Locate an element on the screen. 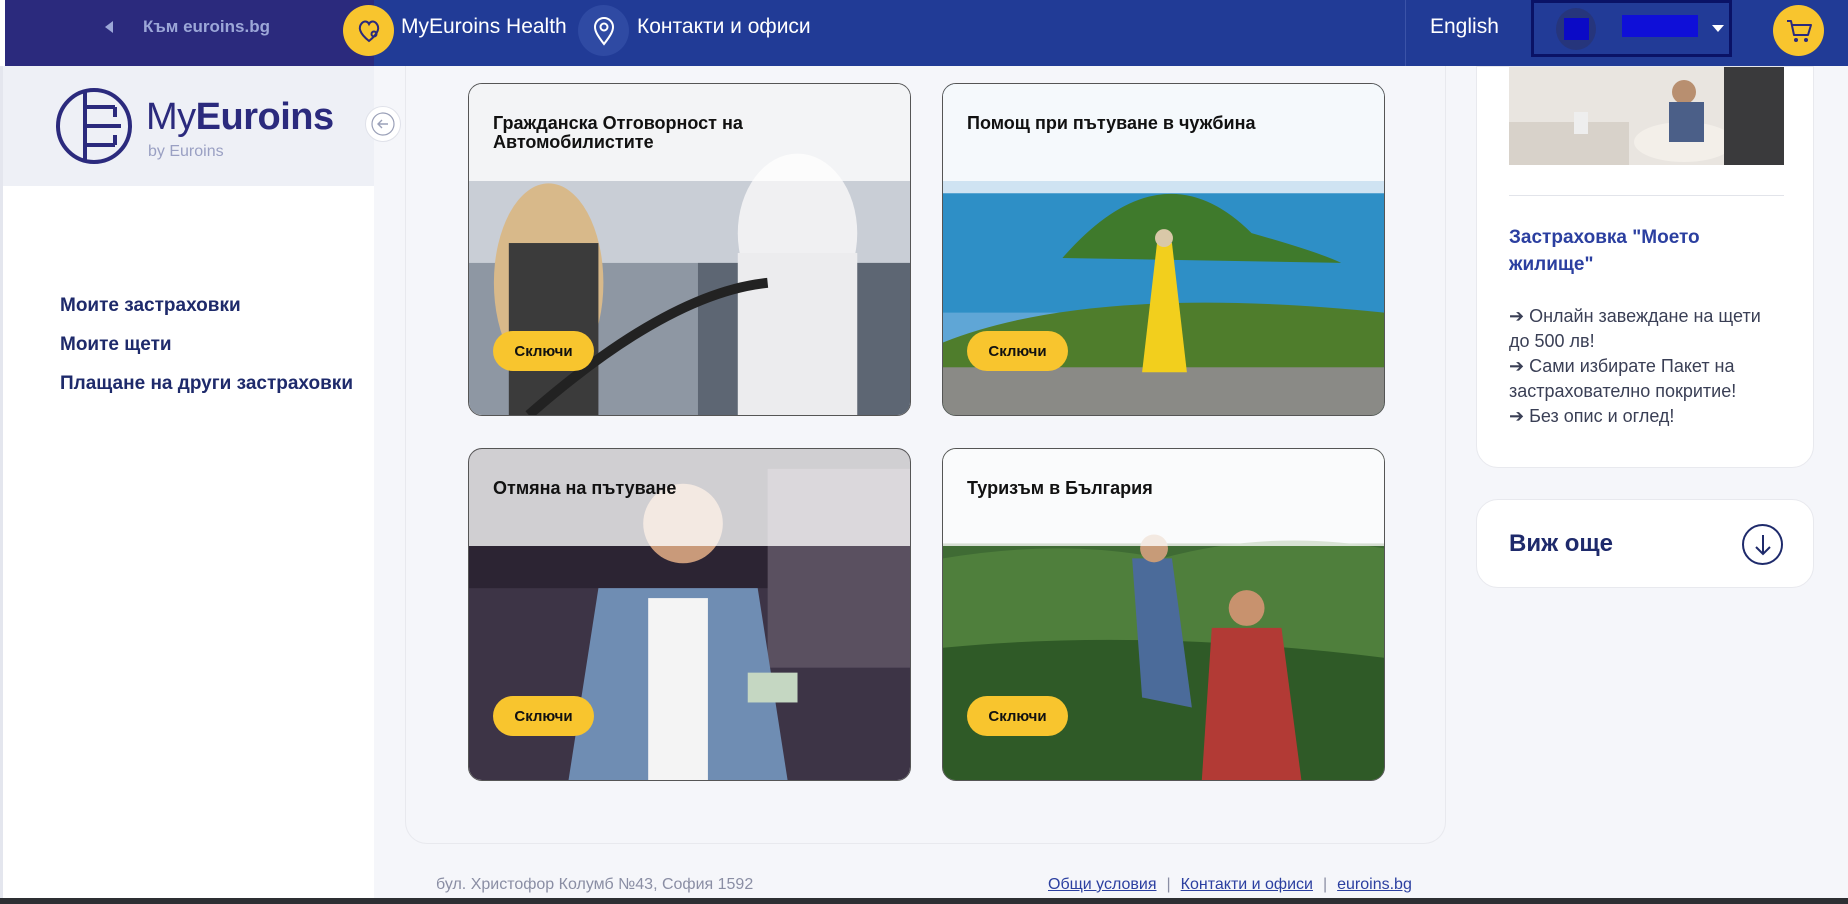 The image size is (1848, 904). back-to-site-link: Към euroins.bg is located at coordinates (187, 27).